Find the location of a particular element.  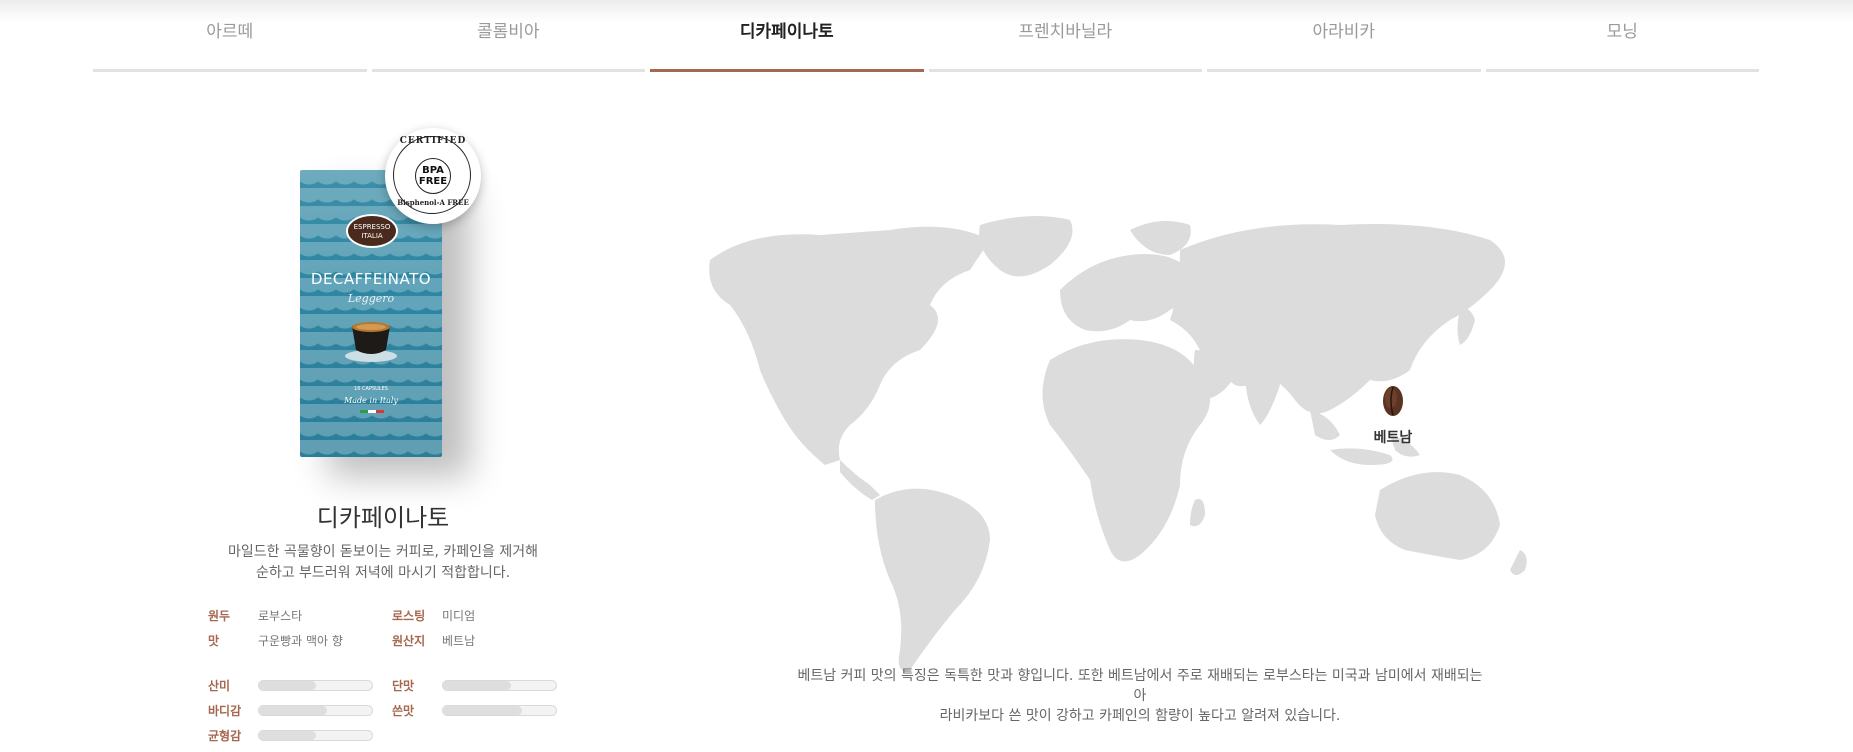

rating-sweet: 단맛 is located at coordinates (474, 685).